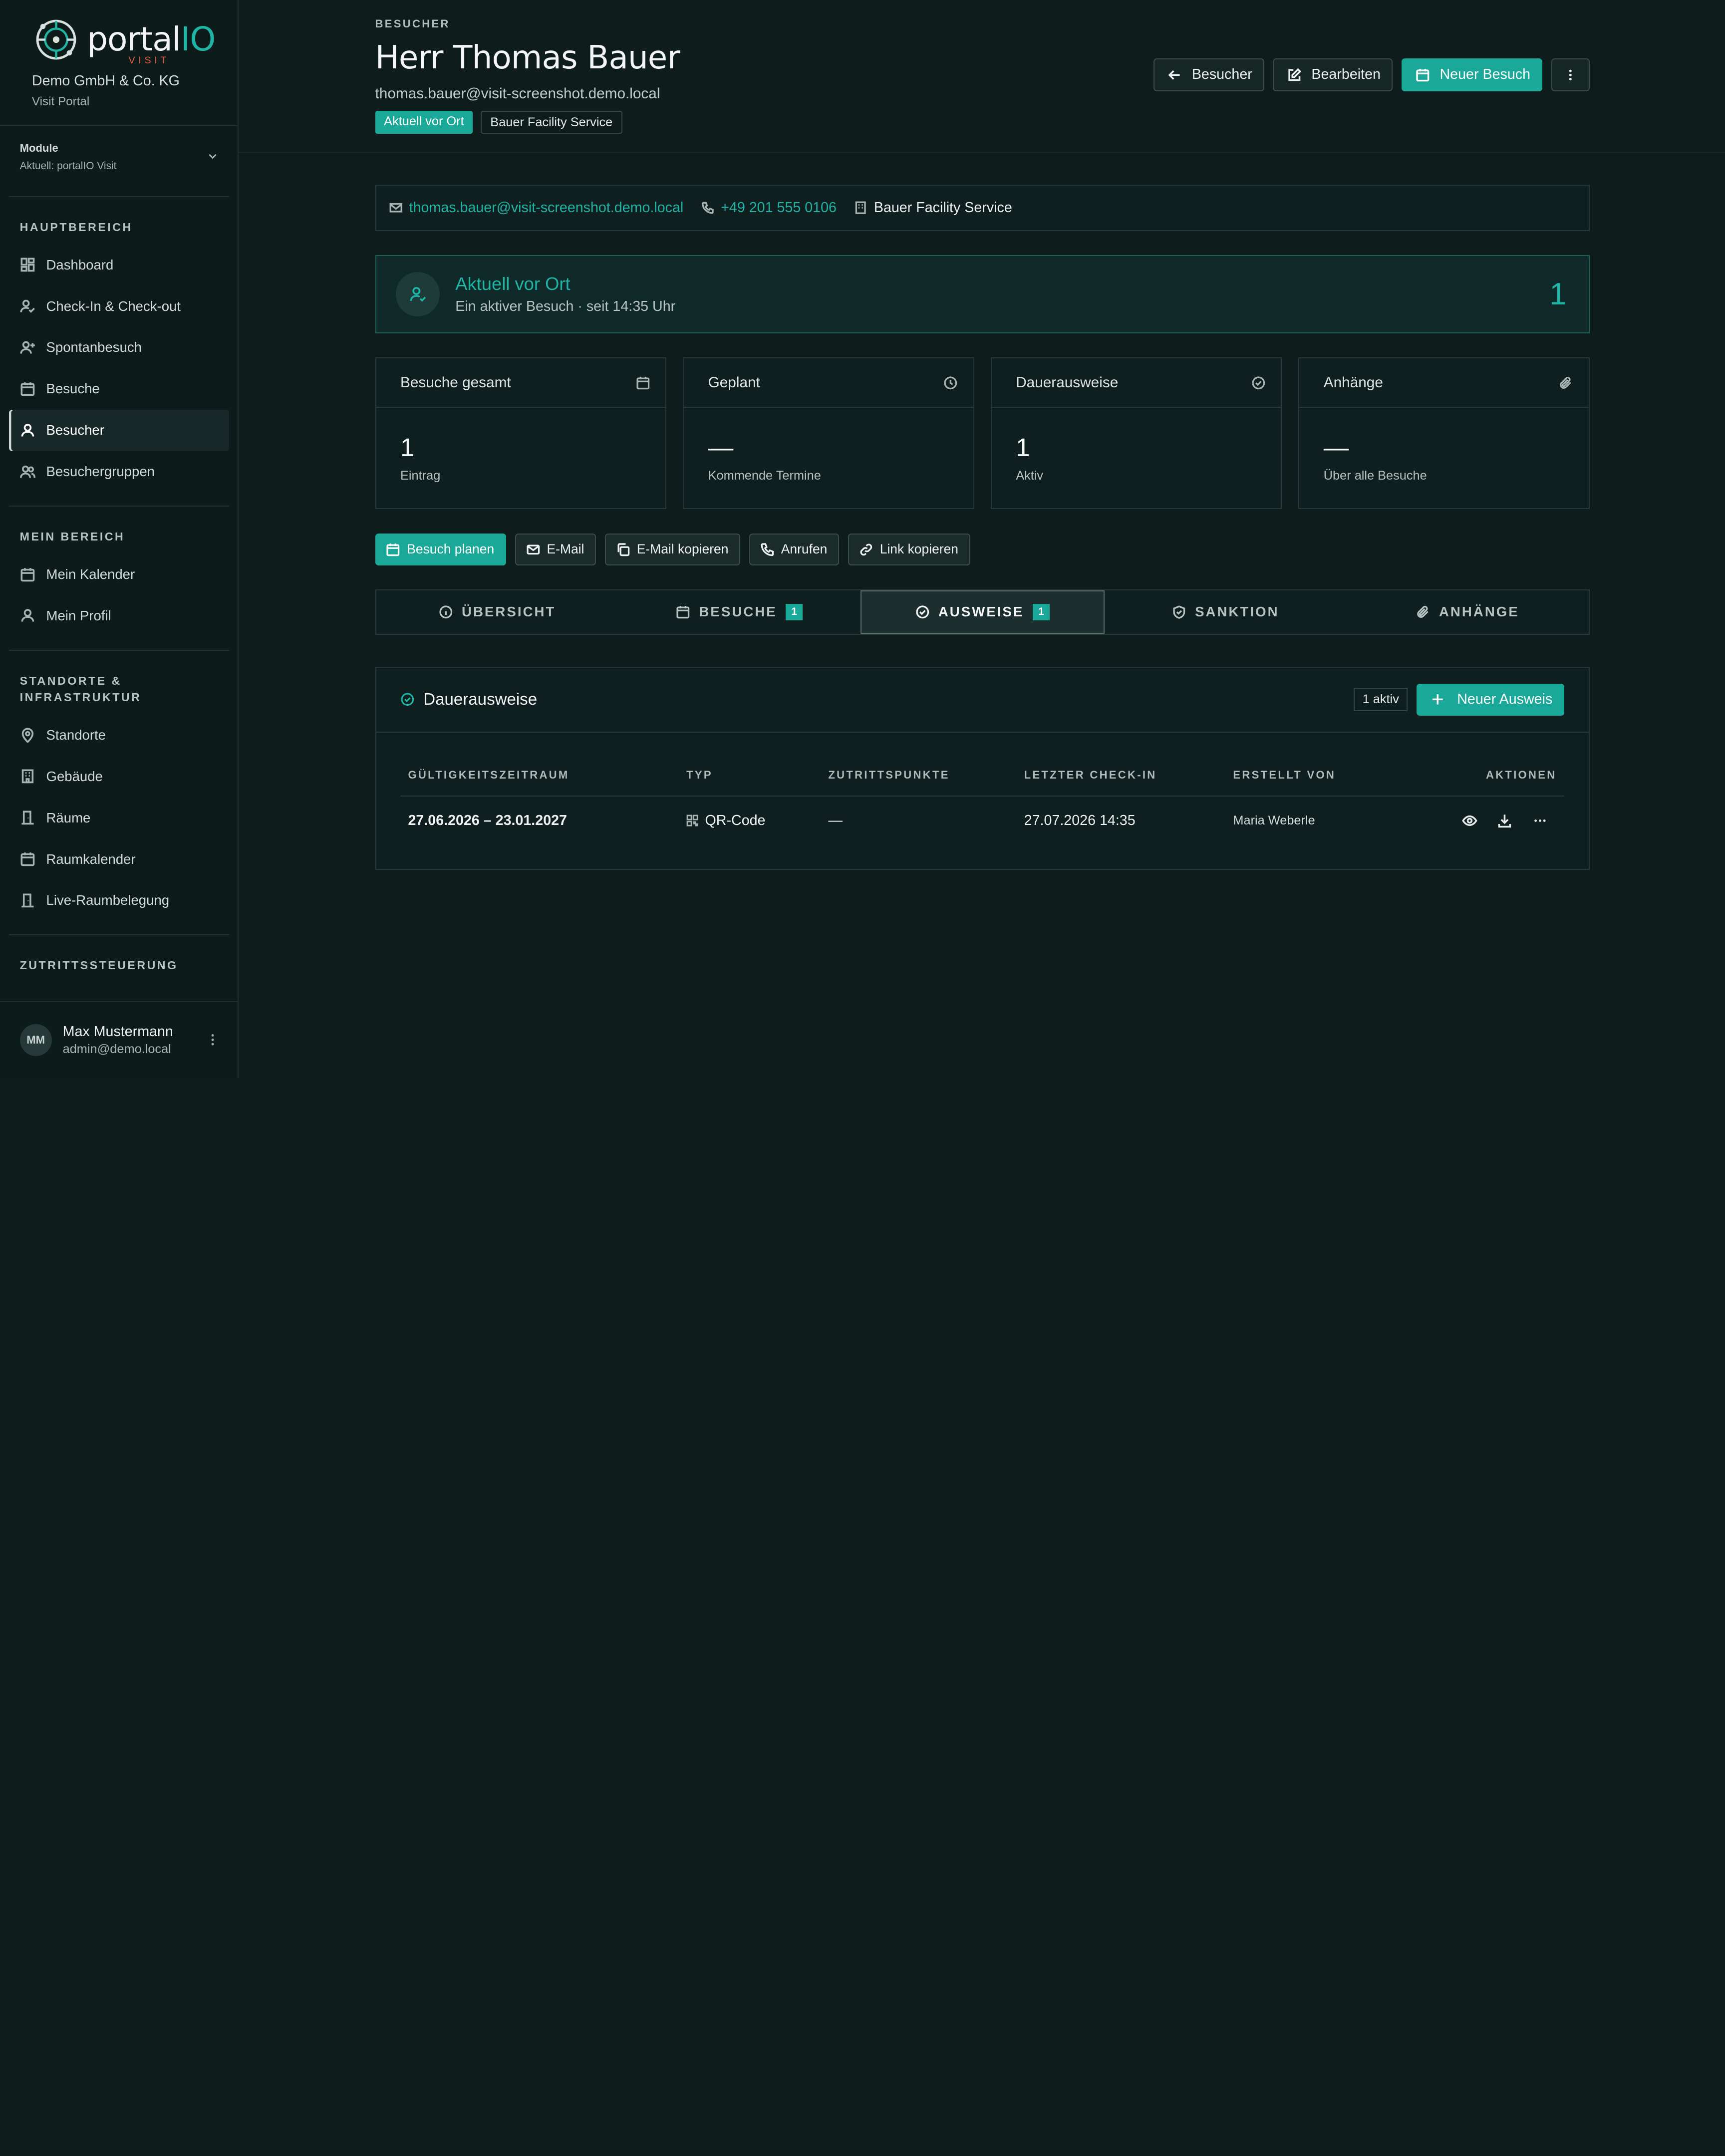 The image size is (1725, 2156). Describe the element at coordinates (1179, 612) in the screenshot. I see `shield-check-icon` at that location.